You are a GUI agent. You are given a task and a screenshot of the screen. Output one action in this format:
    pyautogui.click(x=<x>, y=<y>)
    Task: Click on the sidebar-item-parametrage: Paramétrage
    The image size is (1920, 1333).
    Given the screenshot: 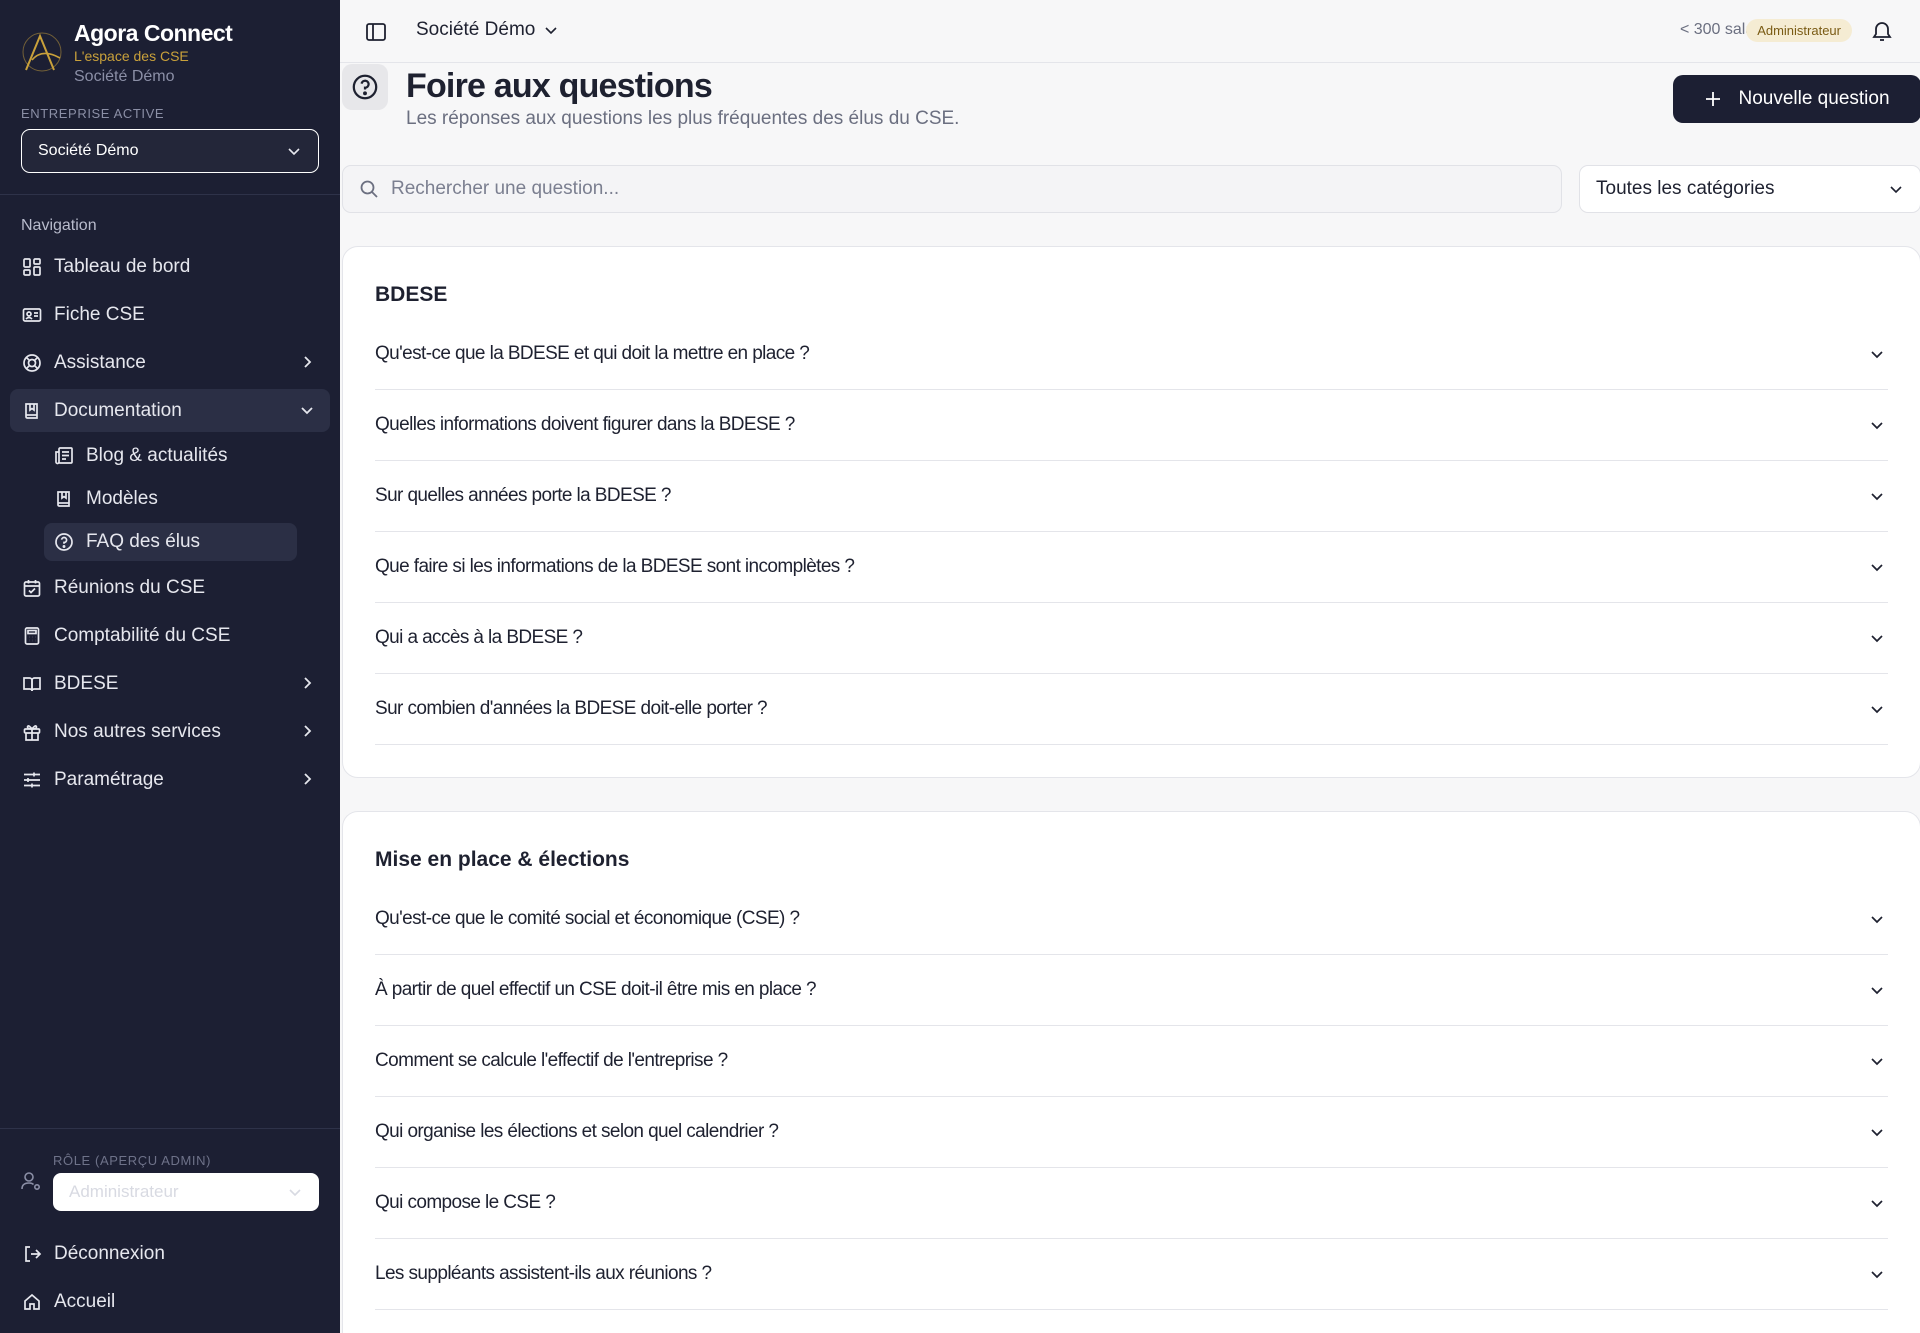 What is the action you would take?
    pyautogui.click(x=170, y=779)
    